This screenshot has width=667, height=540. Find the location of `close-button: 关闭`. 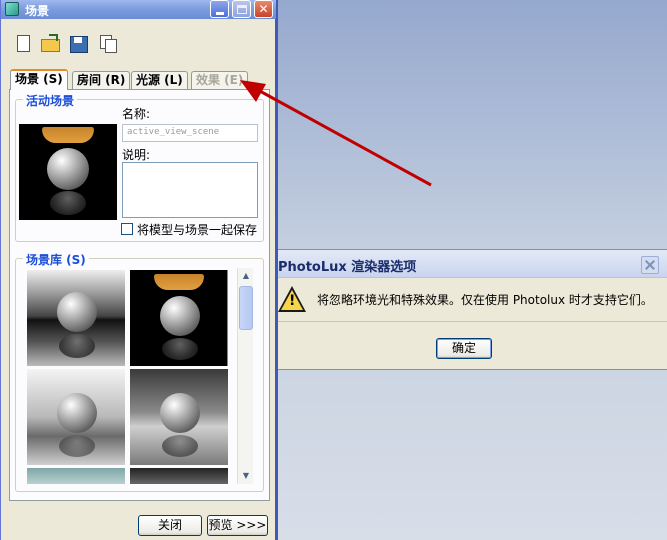

close-button: 关闭 is located at coordinates (170, 525).